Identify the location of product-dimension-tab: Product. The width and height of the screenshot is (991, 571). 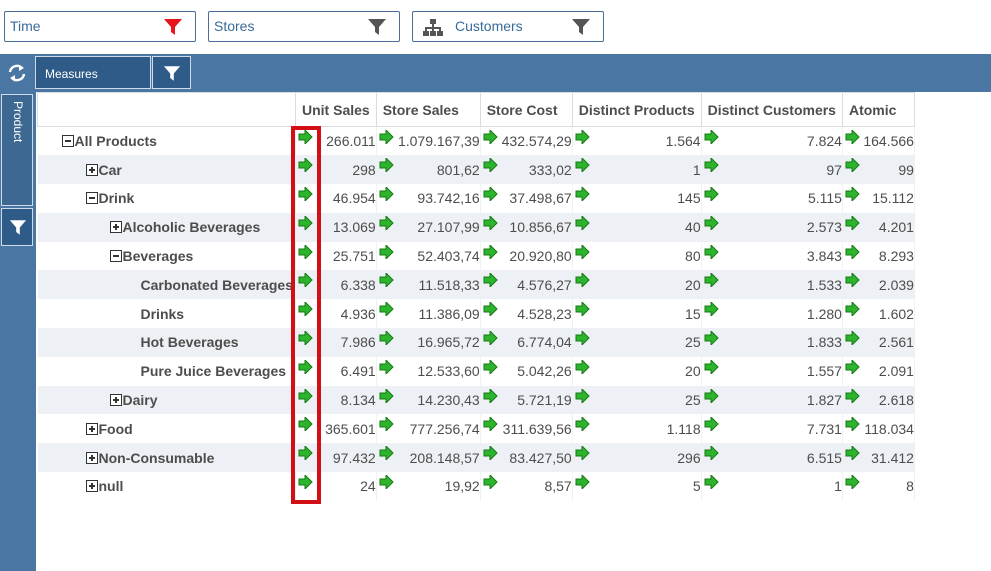
(17, 150).